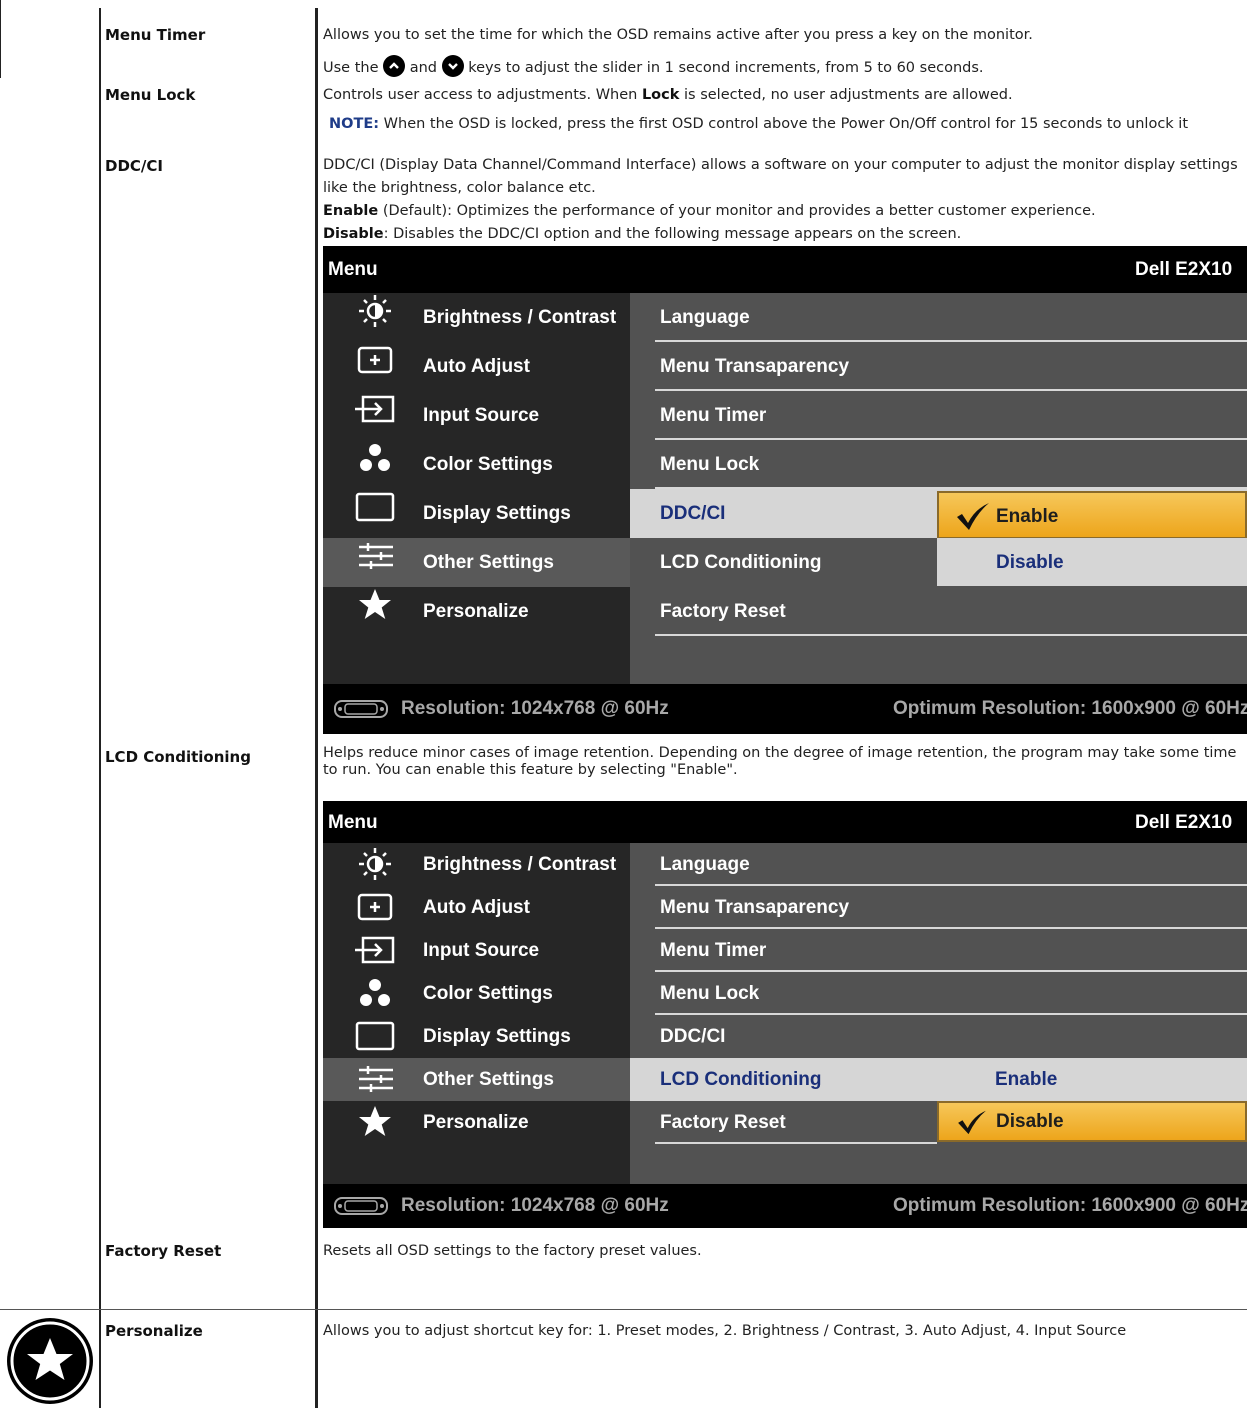  Describe the element at coordinates (375, 360) in the screenshot. I see `auto-adjust-icon` at that location.